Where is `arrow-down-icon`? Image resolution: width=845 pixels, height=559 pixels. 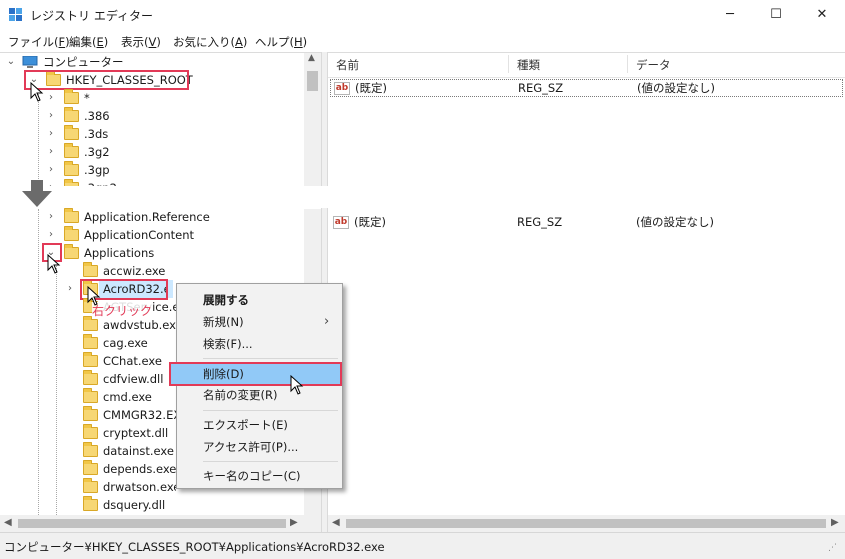
arrow-down-icon is located at coordinates (37, 193).